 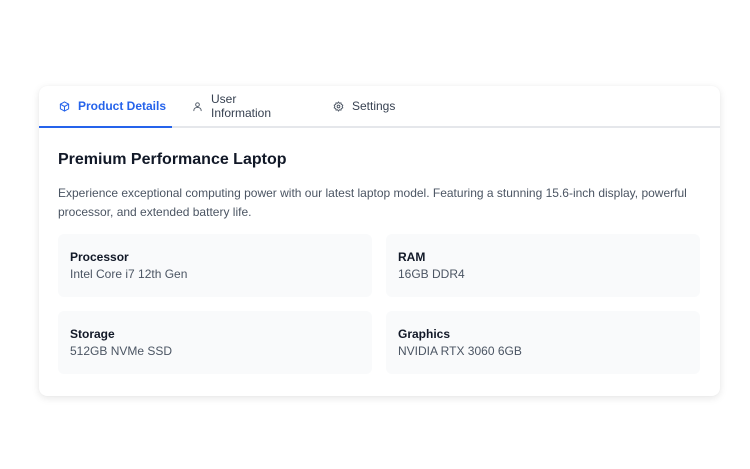 I want to click on spec-label: Graphics, so click(x=424, y=334).